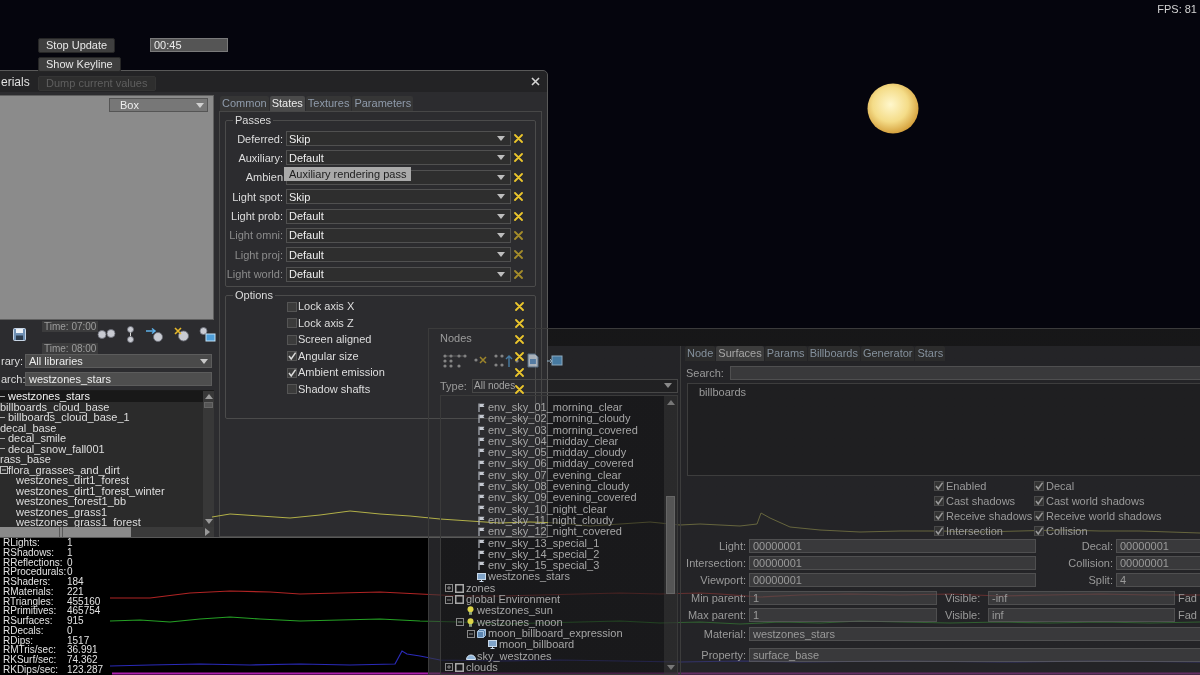  What do you see at coordinates (130, 334) in the screenshot?
I see `linked-spheres-icon` at bounding box center [130, 334].